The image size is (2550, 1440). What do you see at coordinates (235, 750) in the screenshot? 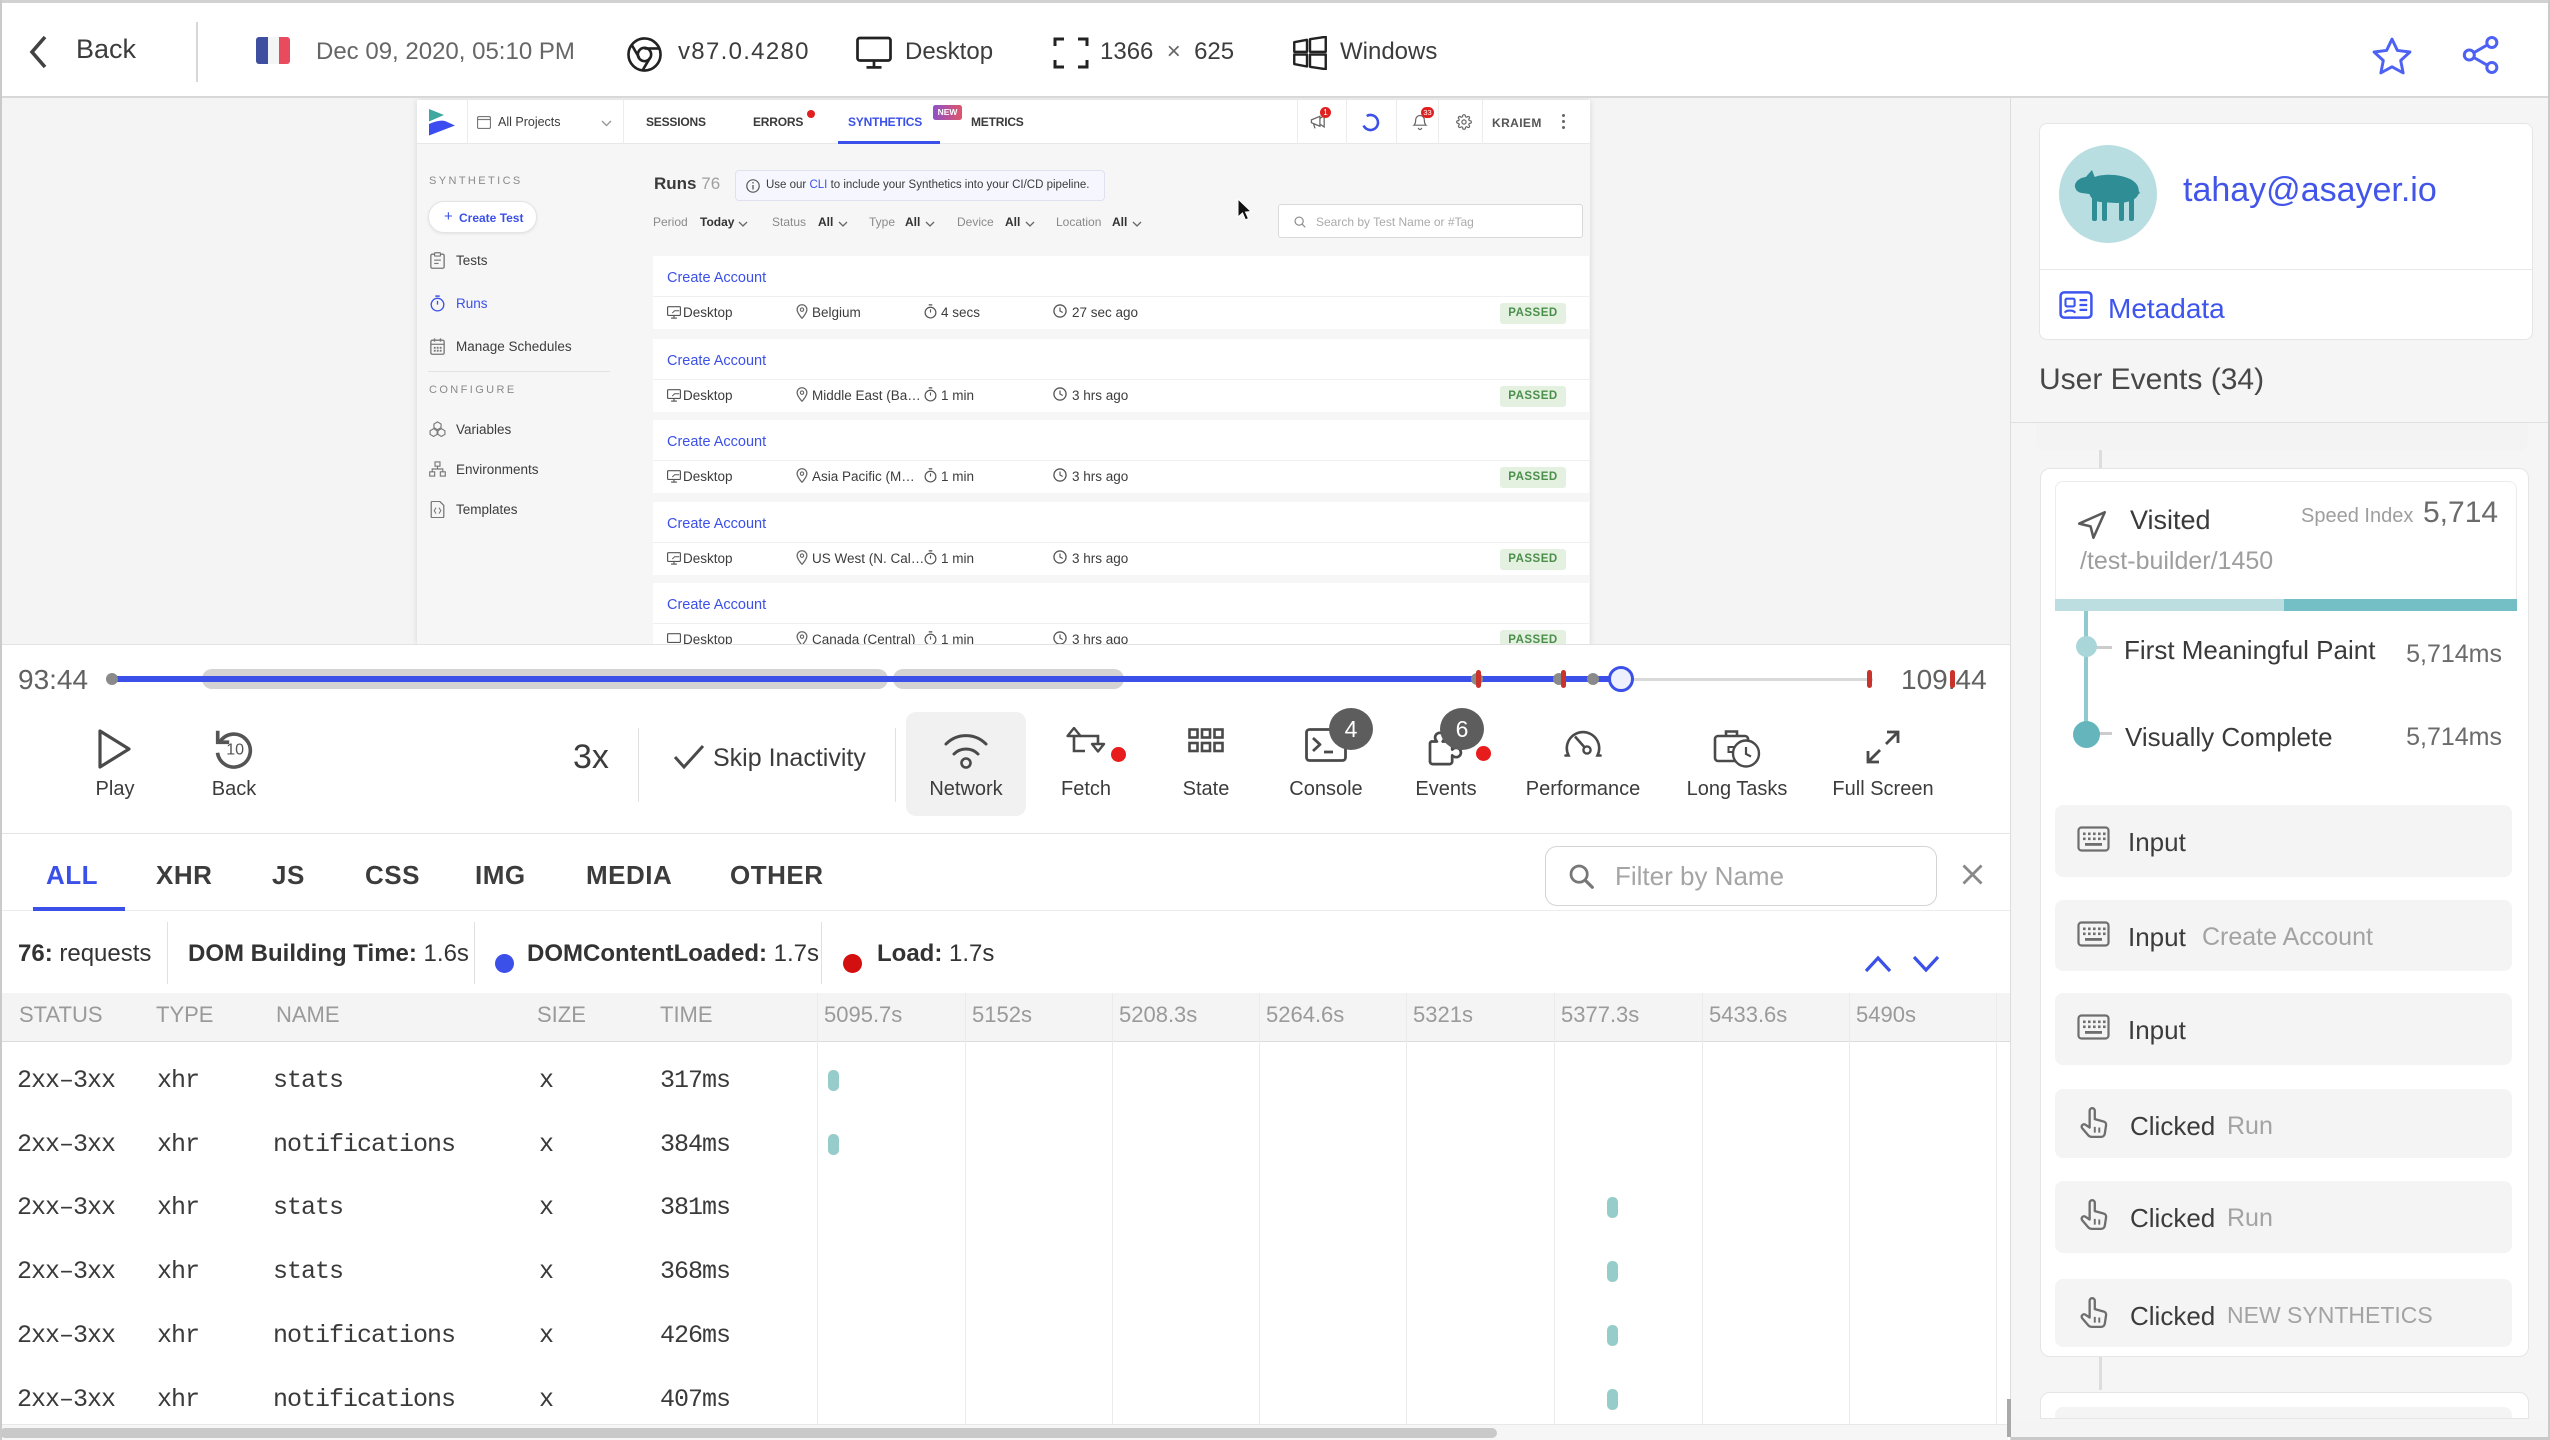
I see `svg-text: 10` at bounding box center [235, 750].